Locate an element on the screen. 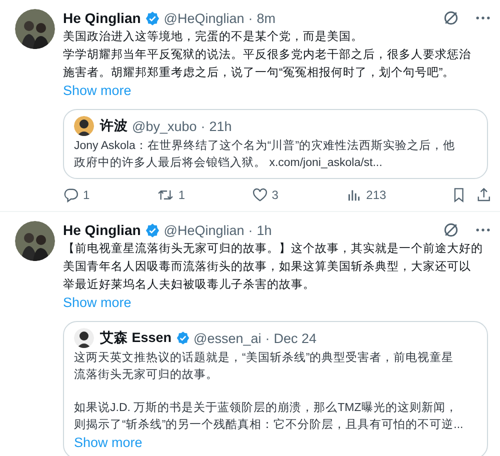 Image resolution: width=500 pixels, height=456 pixels. post-text: 美国政治进入这等境地，完蛋的不是某个党，而是美国。 学学胡耀邦当年平反冤狱的说法。平反很多党内老干部之后，很多人要求惩治 施害者。胡耀邦郑重考虑之后，说了一句“冤冤相报何时了，划个句号吧”。 is located at coordinates (267, 55).